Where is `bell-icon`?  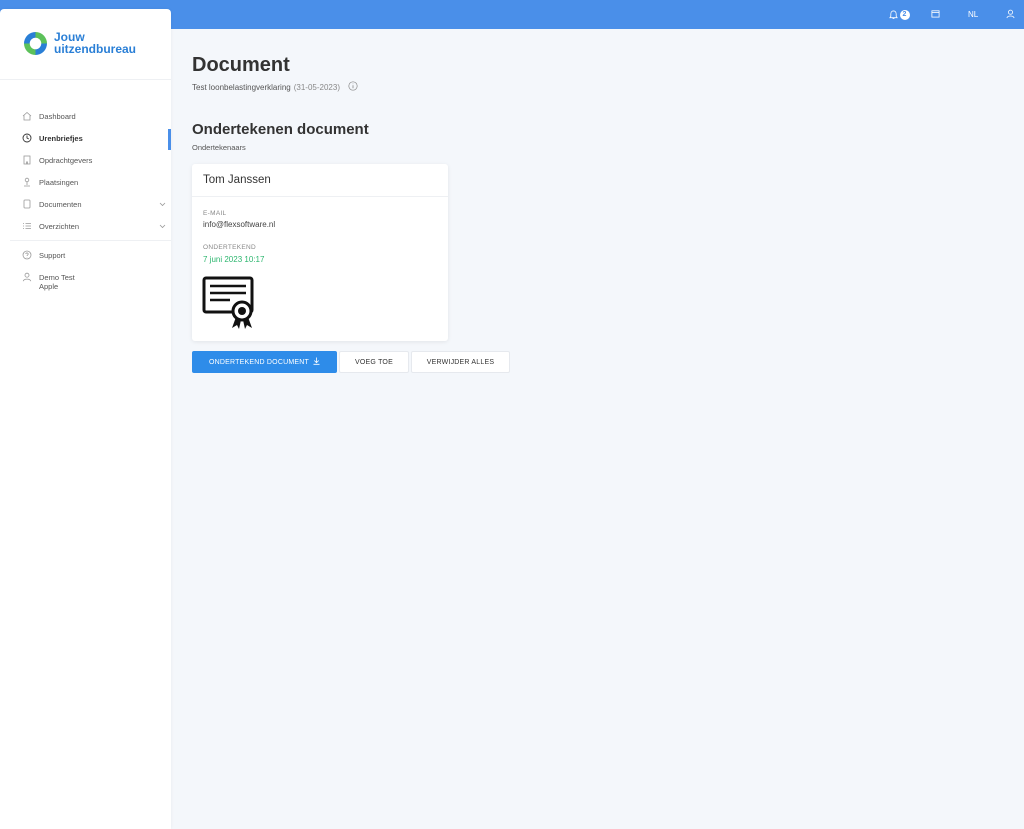
bell-icon is located at coordinates (893, 15).